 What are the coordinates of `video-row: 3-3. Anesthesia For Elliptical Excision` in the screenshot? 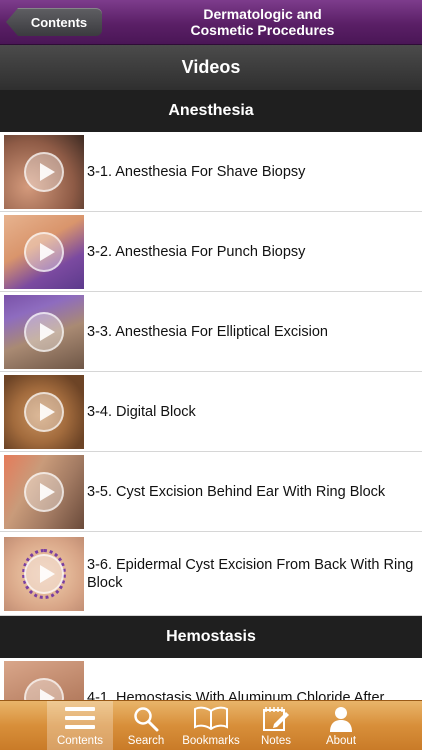 It's located at (211, 332).